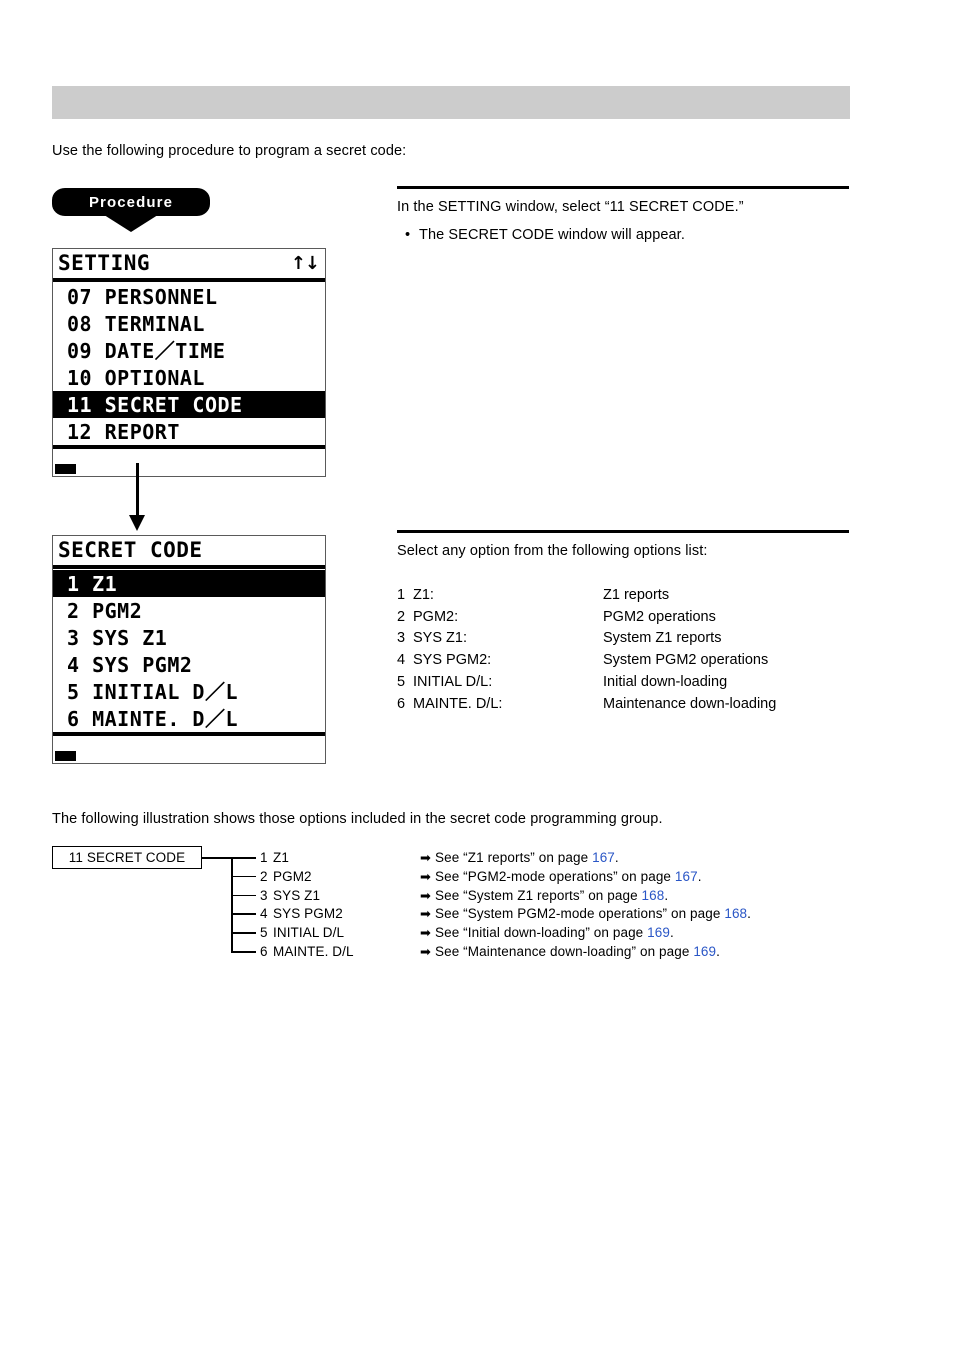  What do you see at coordinates (189, 664) in the screenshot?
I see `lcd-menu-item: 4 SYS PGM2` at bounding box center [189, 664].